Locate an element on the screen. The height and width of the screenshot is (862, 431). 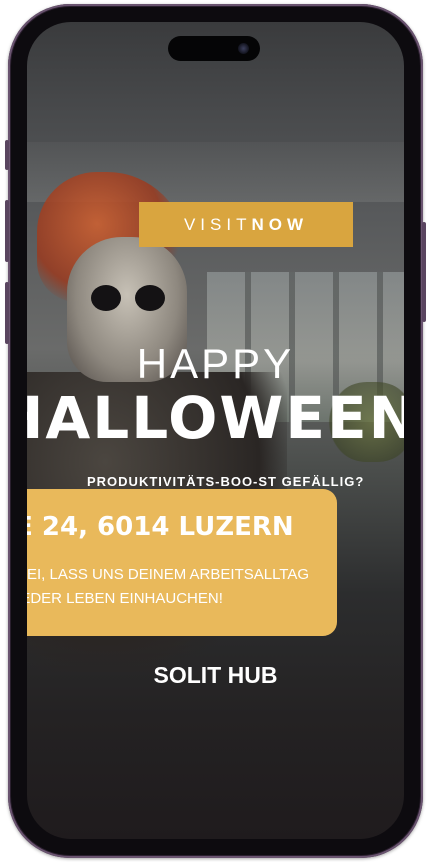
halloween-heading: HALLOWEEN is located at coordinates (215, 418).